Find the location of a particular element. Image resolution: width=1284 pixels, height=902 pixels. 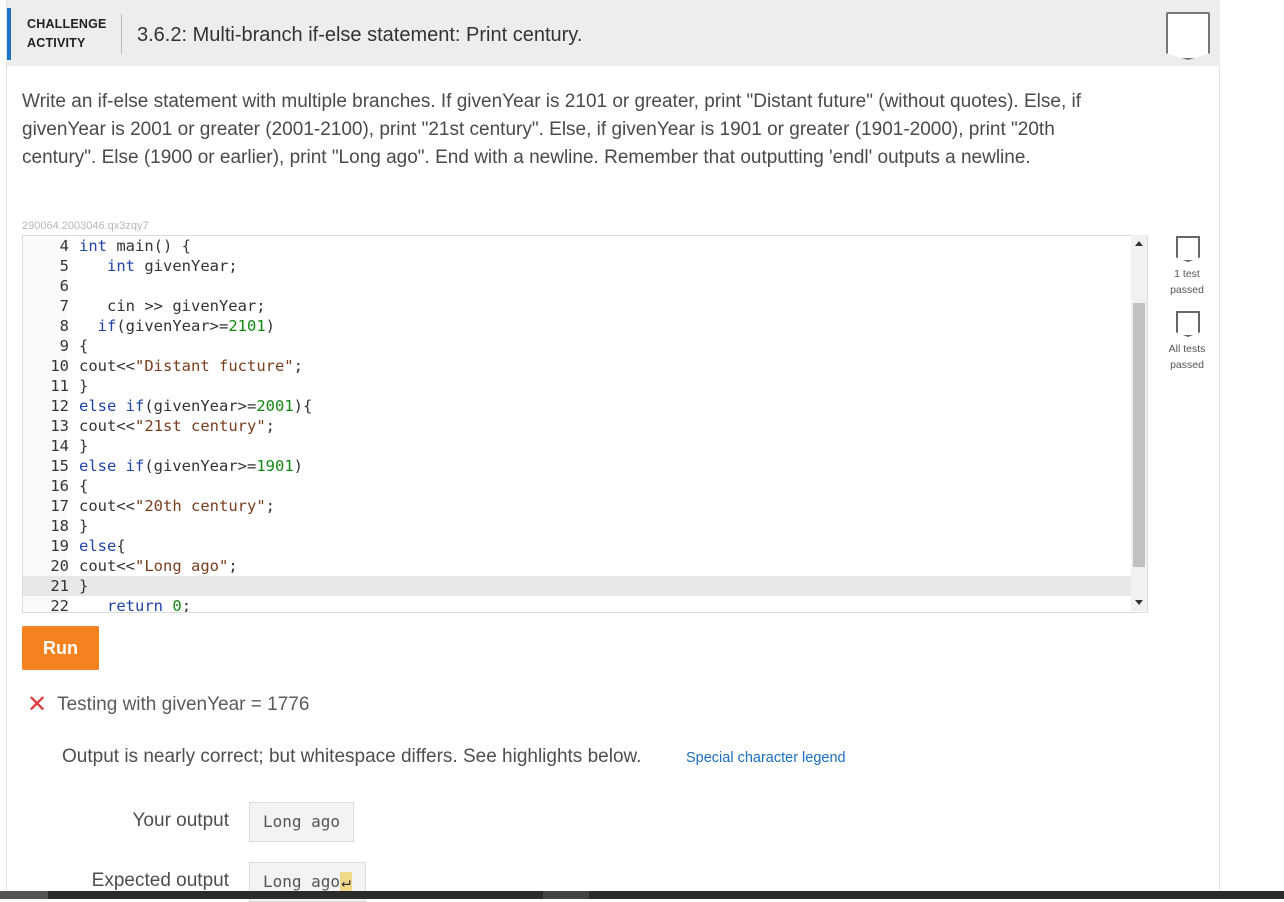

code-line: 6 is located at coordinates (577, 286).